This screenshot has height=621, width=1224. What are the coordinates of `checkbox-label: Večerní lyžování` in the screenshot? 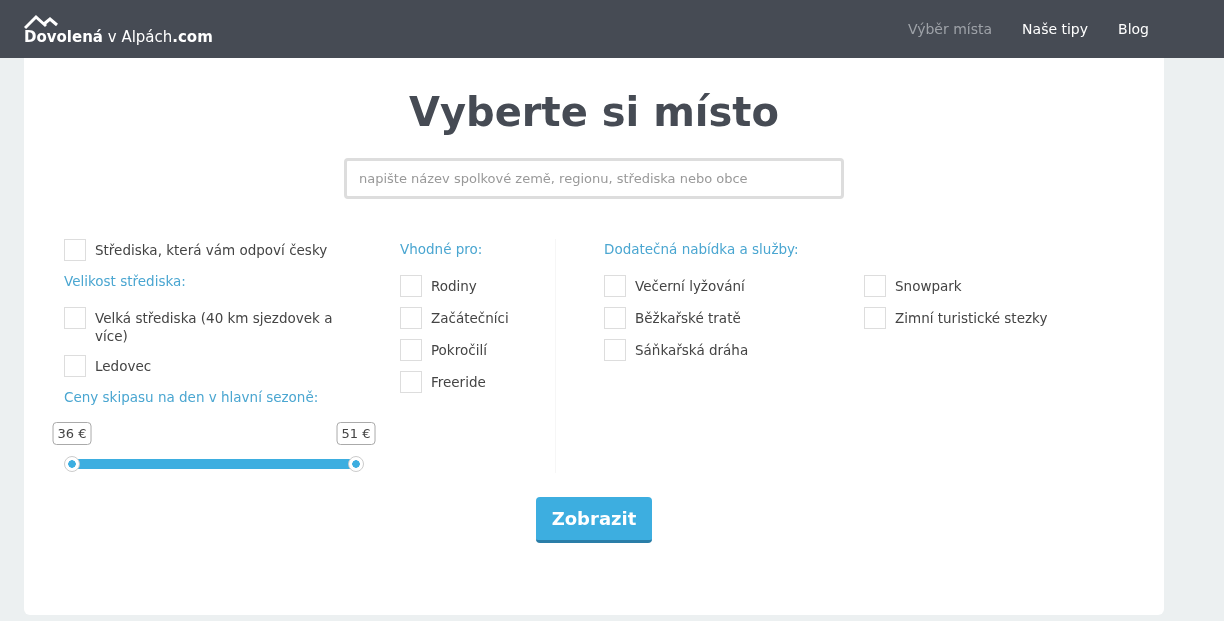 It's located at (690, 286).